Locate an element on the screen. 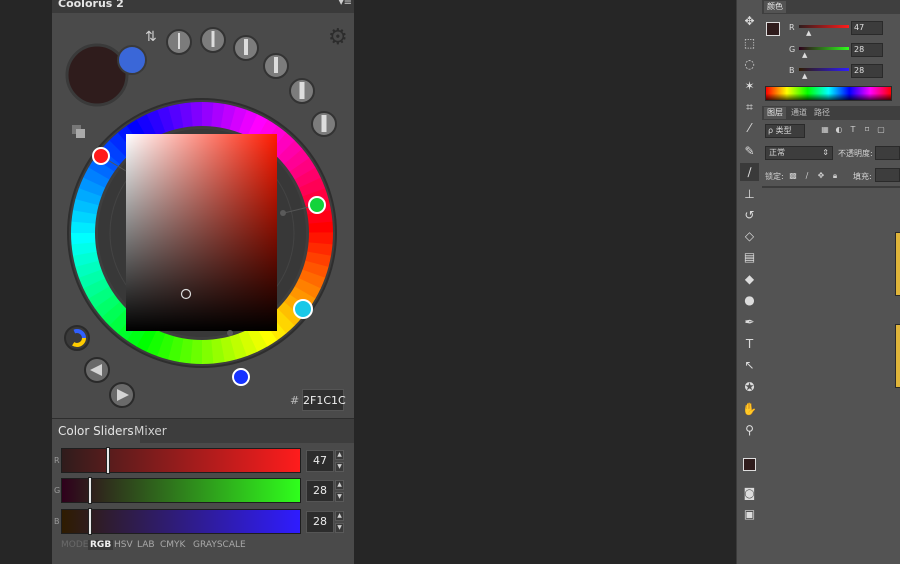 The width and height of the screenshot is (900, 564). gradient-tool-icon: ▤ is located at coordinates (749, 257).